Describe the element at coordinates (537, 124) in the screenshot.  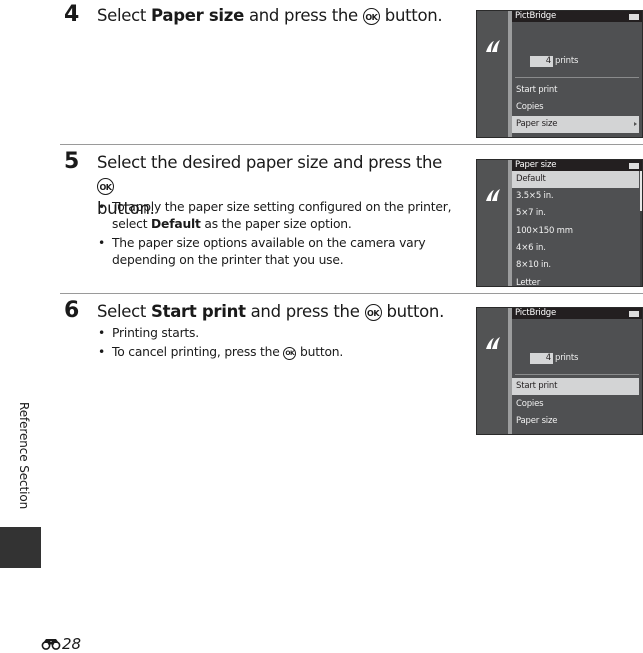
I see `menu-item-label: Paper size` at that location.